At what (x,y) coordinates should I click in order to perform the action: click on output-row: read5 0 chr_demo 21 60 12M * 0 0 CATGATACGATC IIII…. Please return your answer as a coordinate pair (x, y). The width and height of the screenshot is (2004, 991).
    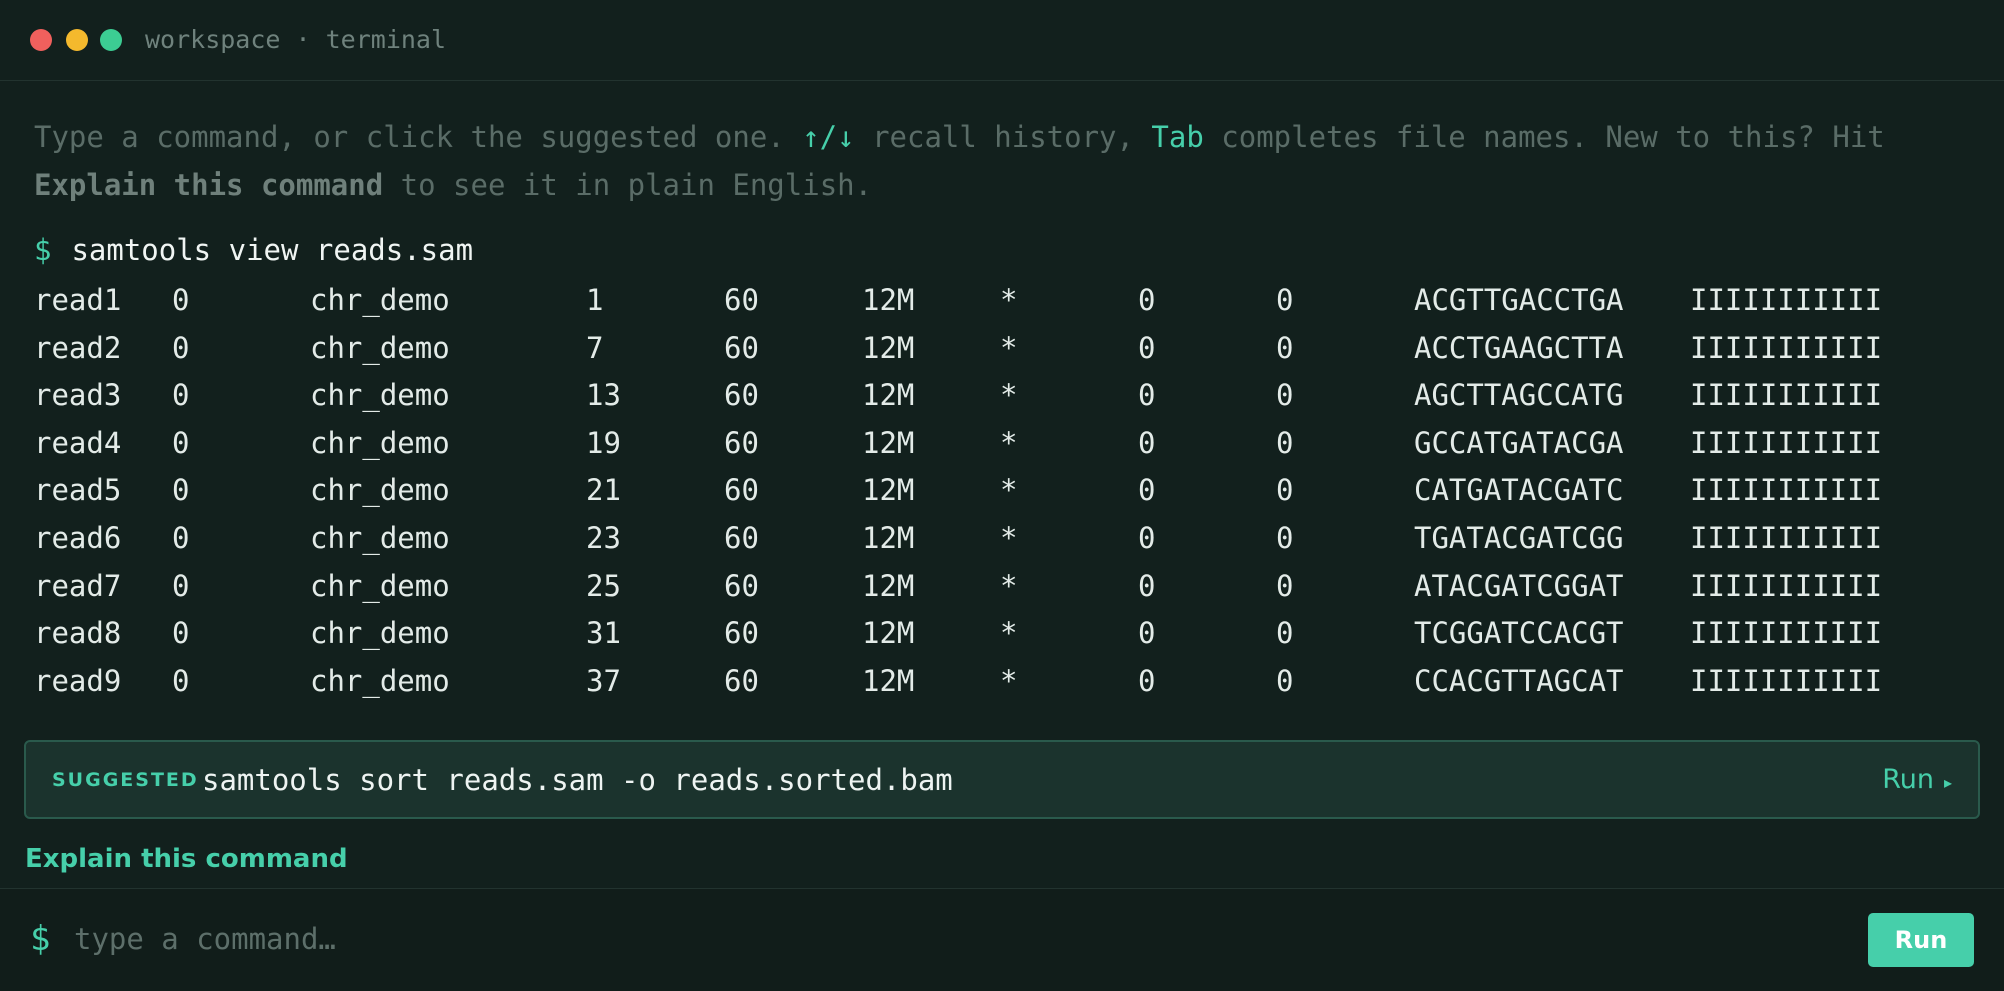
    Looking at the image, I should click on (972, 491).